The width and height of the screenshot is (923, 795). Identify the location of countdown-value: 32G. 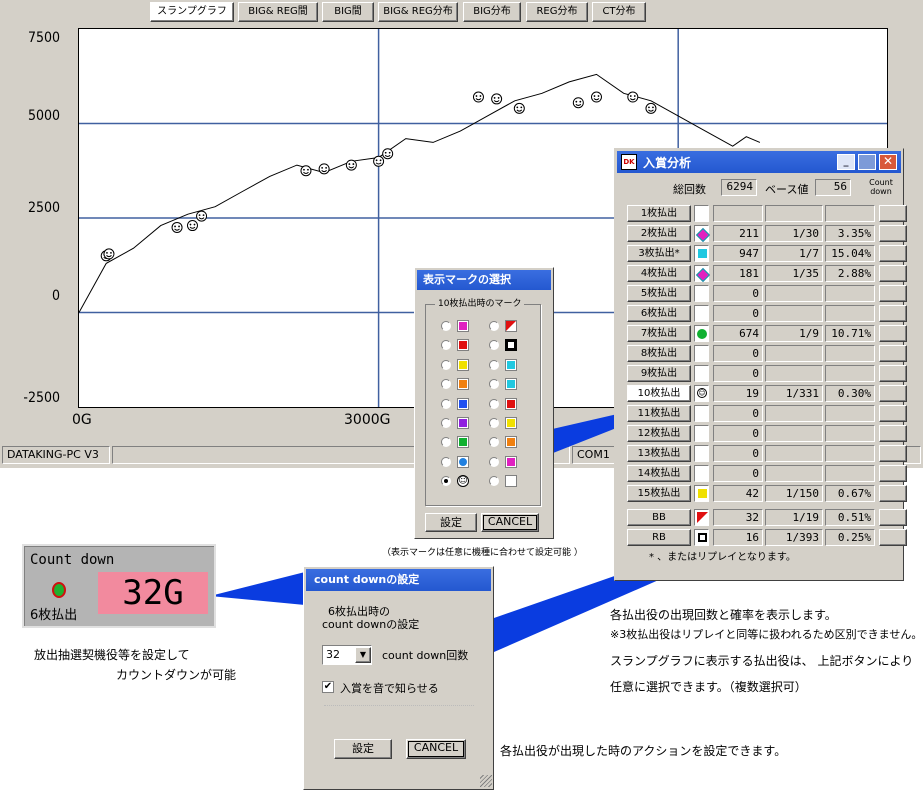
(153, 593).